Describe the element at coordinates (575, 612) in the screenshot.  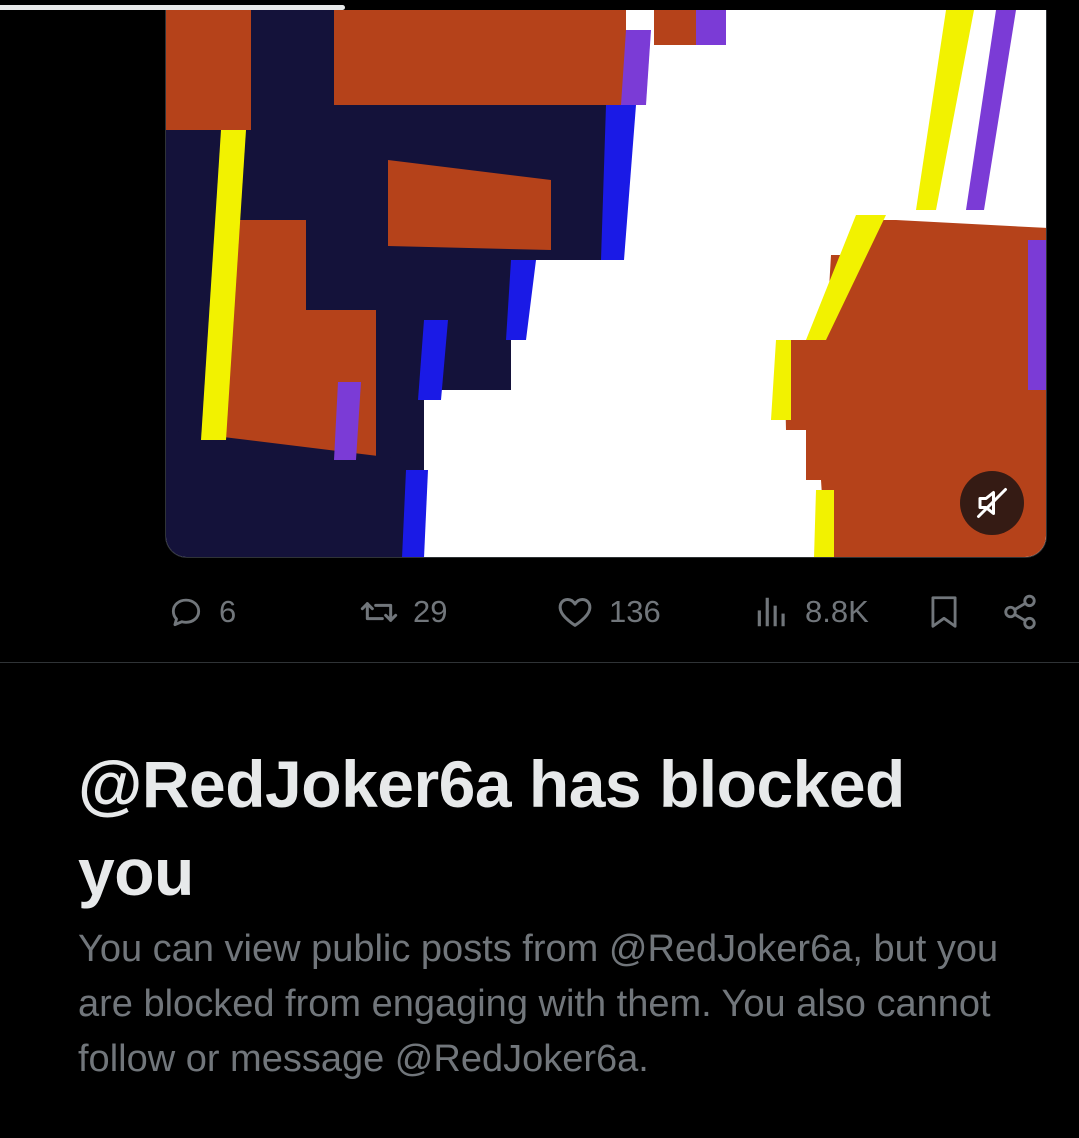
I see `heart-icon` at that location.